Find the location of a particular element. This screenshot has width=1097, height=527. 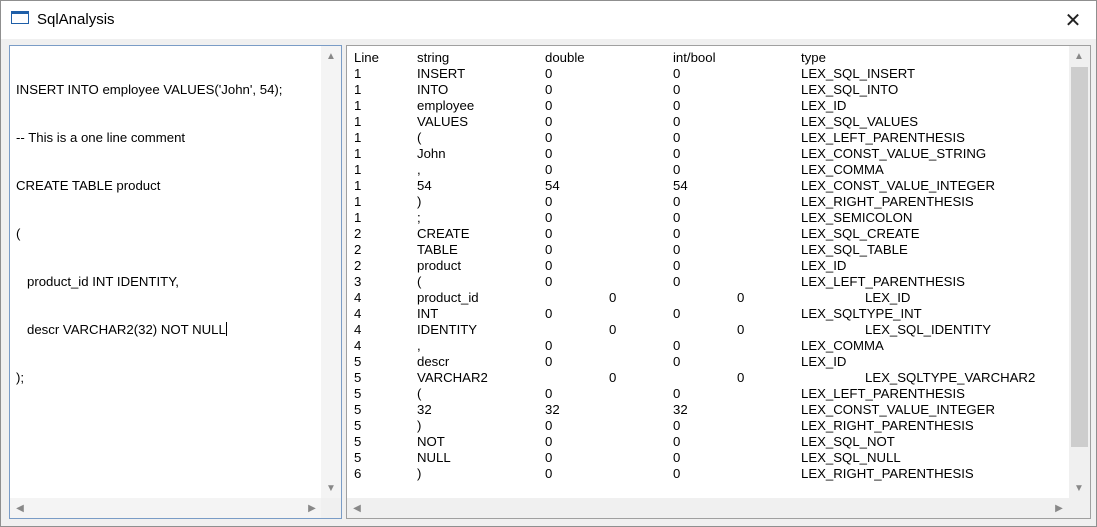

header-type: type is located at coordinates (813, 57).